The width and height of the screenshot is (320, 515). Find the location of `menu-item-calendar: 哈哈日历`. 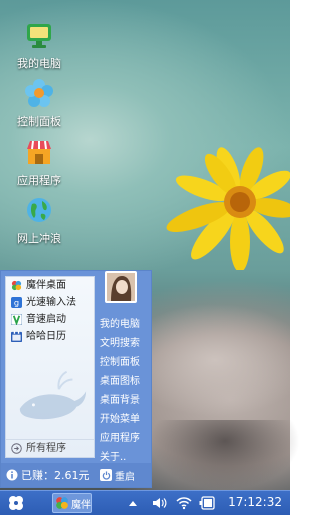

menu-item-calendar: 哈哈日历 is located at coordinates (50, 336).